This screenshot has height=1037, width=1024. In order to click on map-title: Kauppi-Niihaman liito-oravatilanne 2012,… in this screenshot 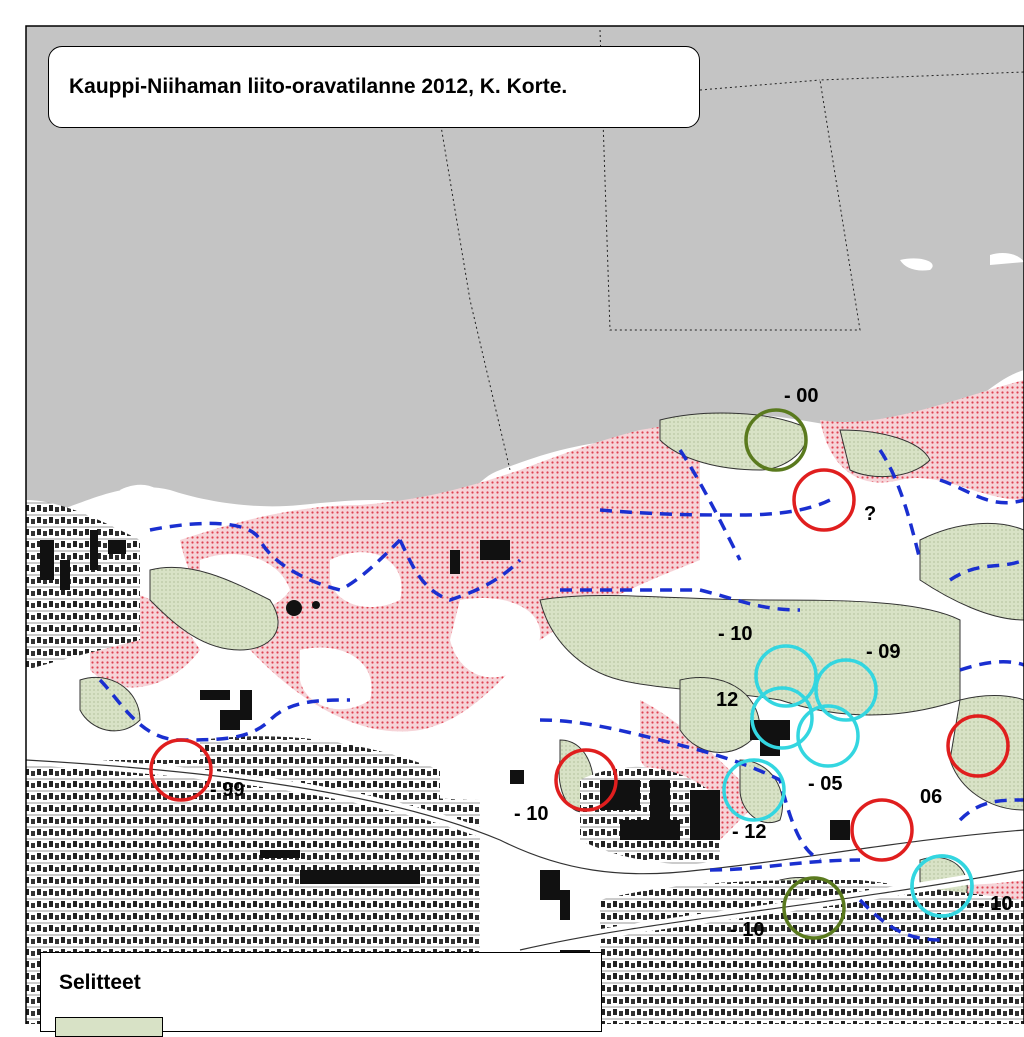, I will do `click(318, 86)`.